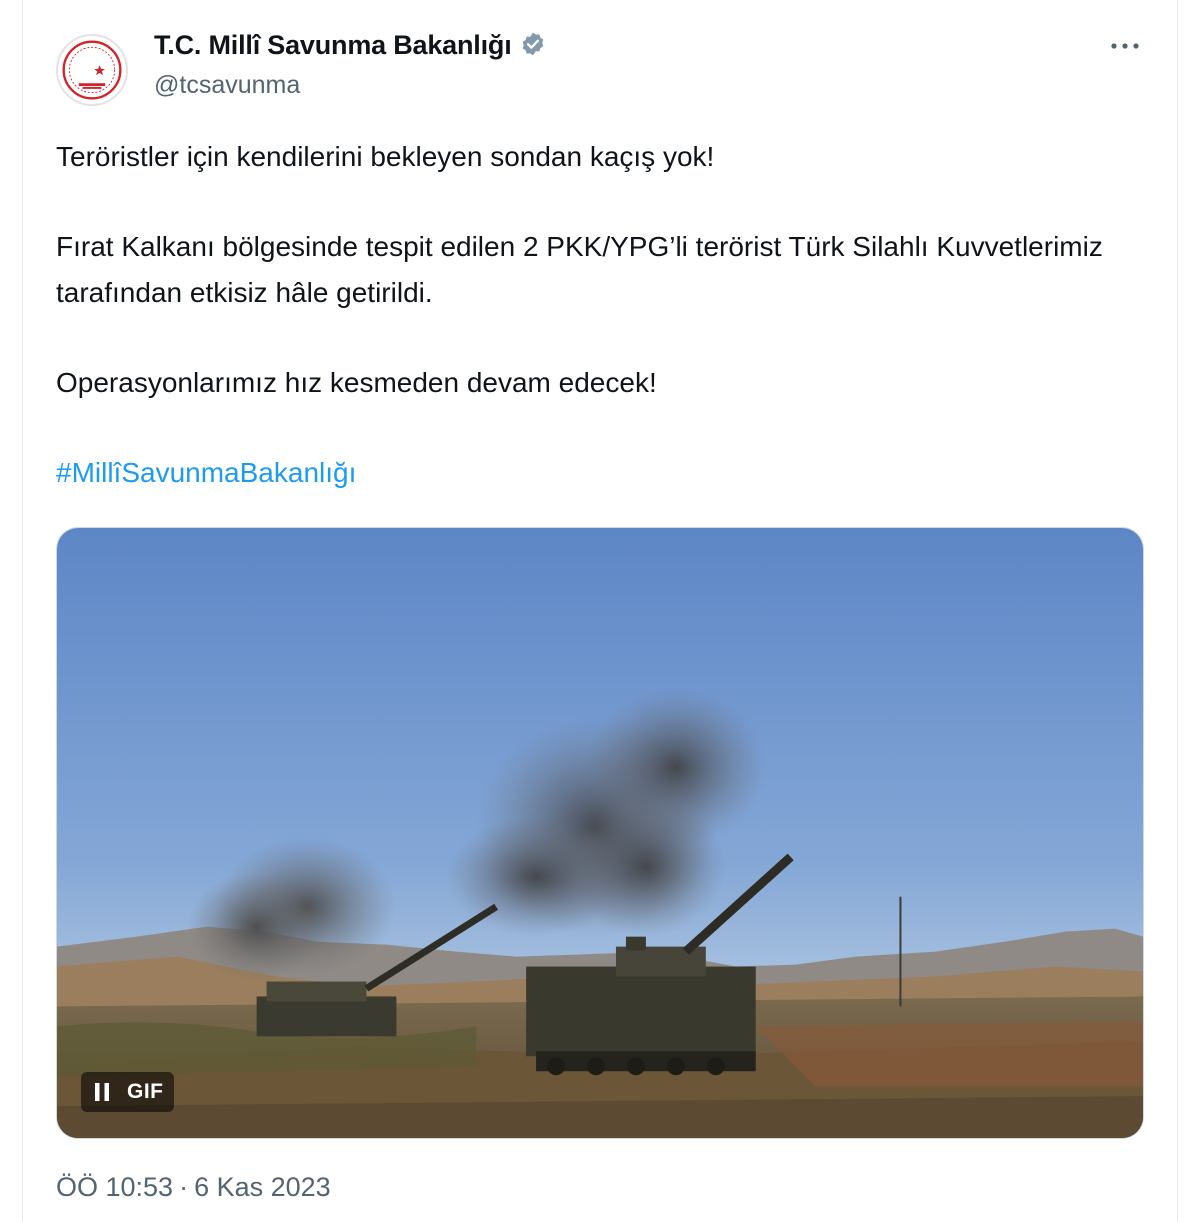 The height and width of the screenshot is (1222, 1200). What do you see at coordinates (533, 44) in the screenshot?
I see `verified-badge-icon` at bounding box center [533, 44].